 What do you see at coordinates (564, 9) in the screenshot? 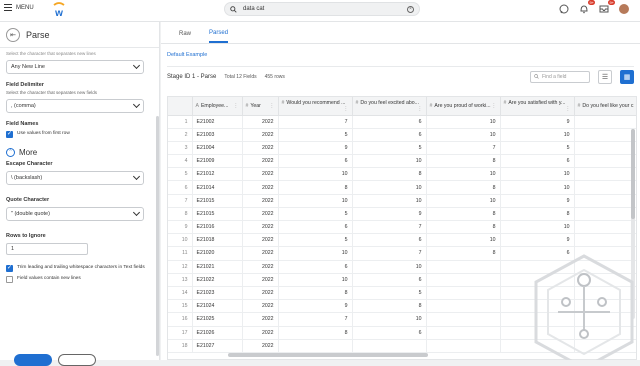
I see `chat-icon` at bounding box center [564, 9].